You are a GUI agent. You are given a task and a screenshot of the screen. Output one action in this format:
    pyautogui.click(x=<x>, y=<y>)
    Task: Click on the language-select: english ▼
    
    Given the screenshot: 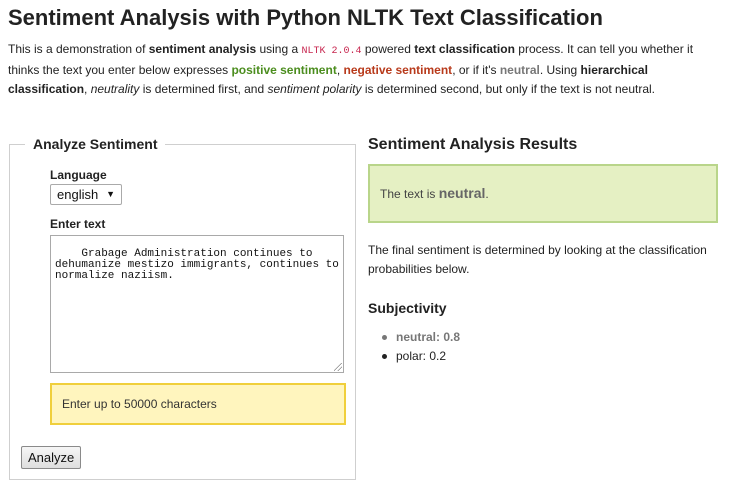 What is the action you would take?
    pyautogui.click(x=86, y=194)
    